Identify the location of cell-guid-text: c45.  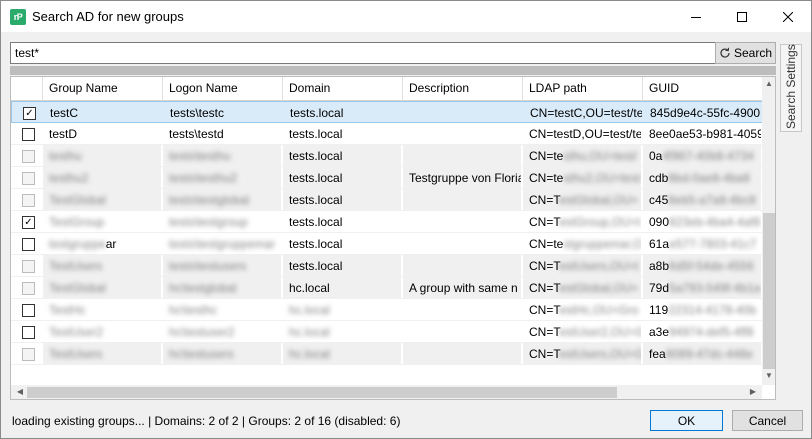
(659, 200).